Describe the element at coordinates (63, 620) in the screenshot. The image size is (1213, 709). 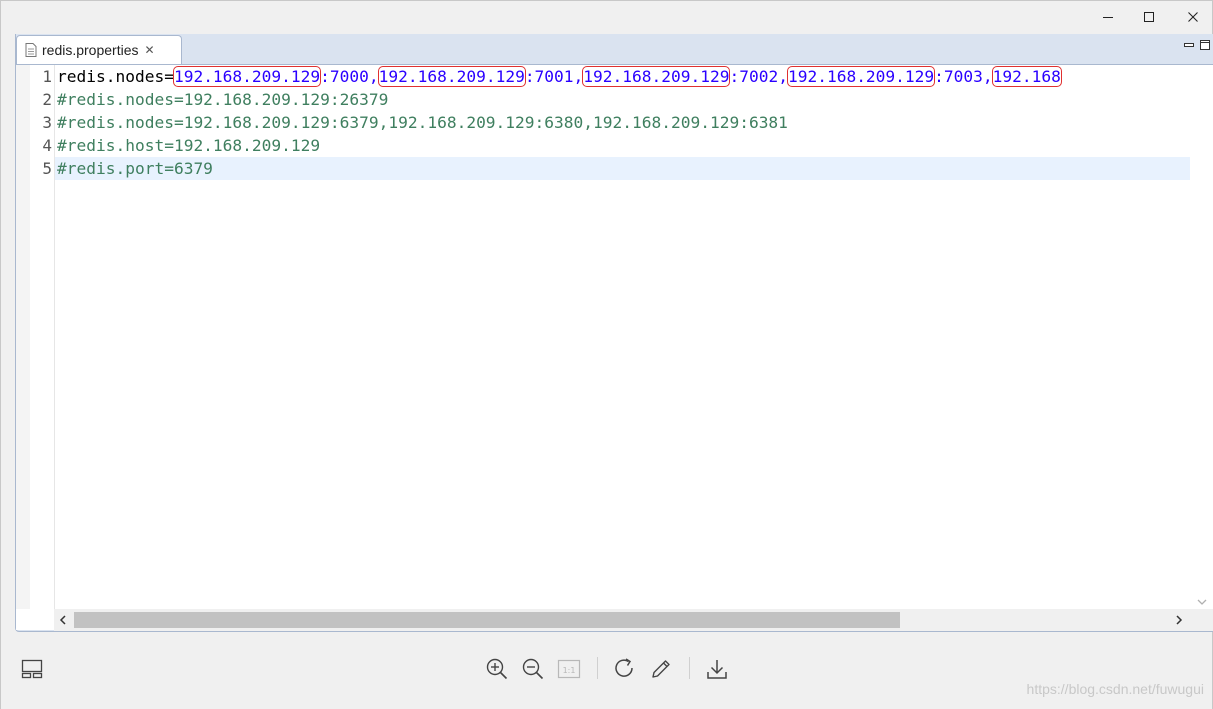
I see `scroll-left-icon` at that location.